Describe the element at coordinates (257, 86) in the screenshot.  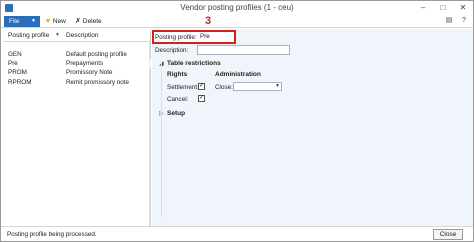
I see `close-select: ▼` at that location.